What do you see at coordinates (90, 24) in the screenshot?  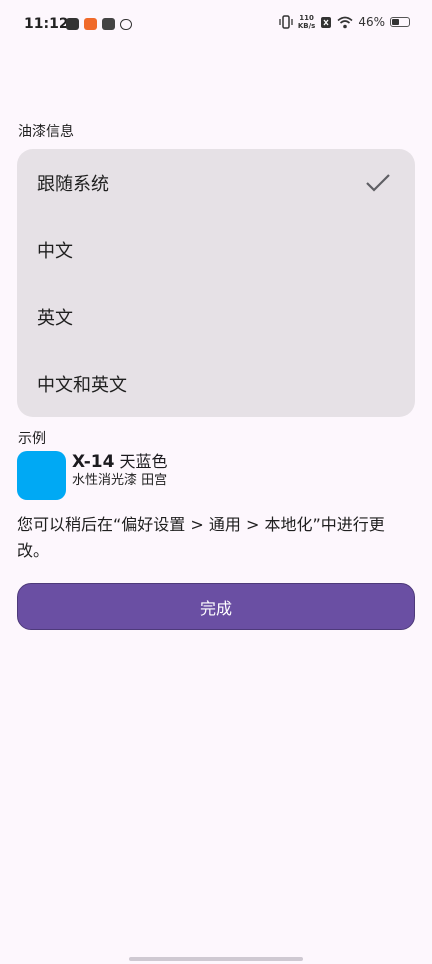 I see `app-orange-icon` at bounding box center [90, 24].